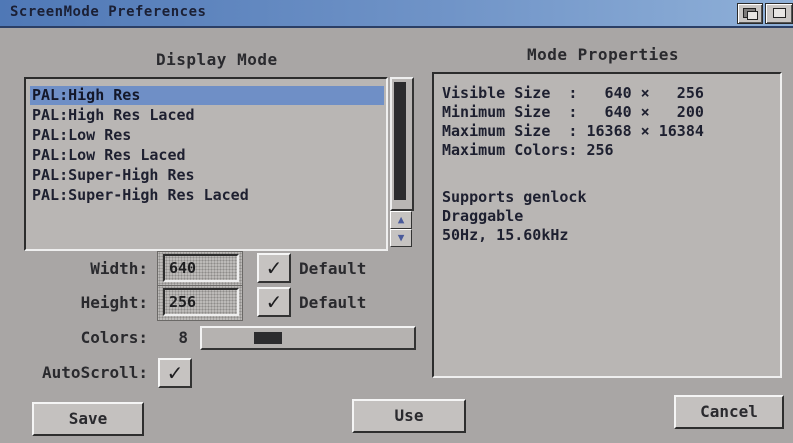  I want to click on height-label: Height:, so click(114, 302).